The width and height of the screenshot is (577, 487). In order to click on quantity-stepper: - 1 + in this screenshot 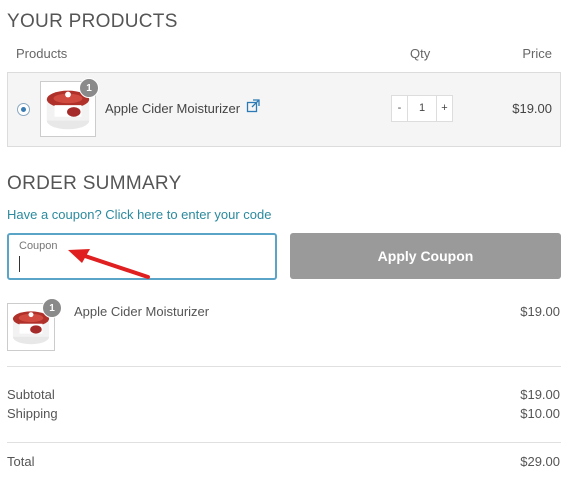, I will do `click(422, 108)`.